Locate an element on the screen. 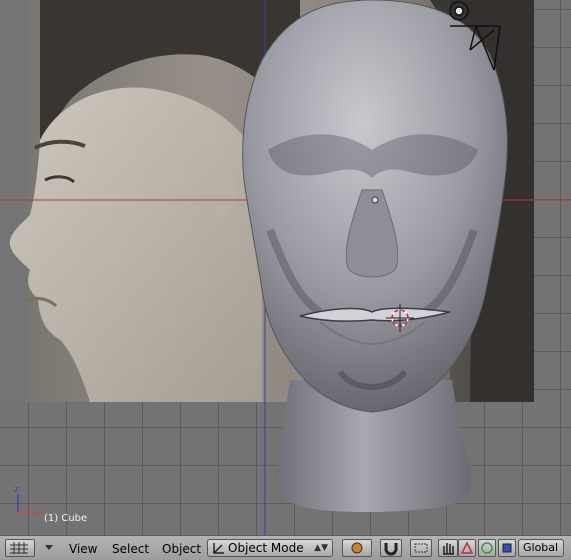  shading-button is located at coordinates (357, 548).